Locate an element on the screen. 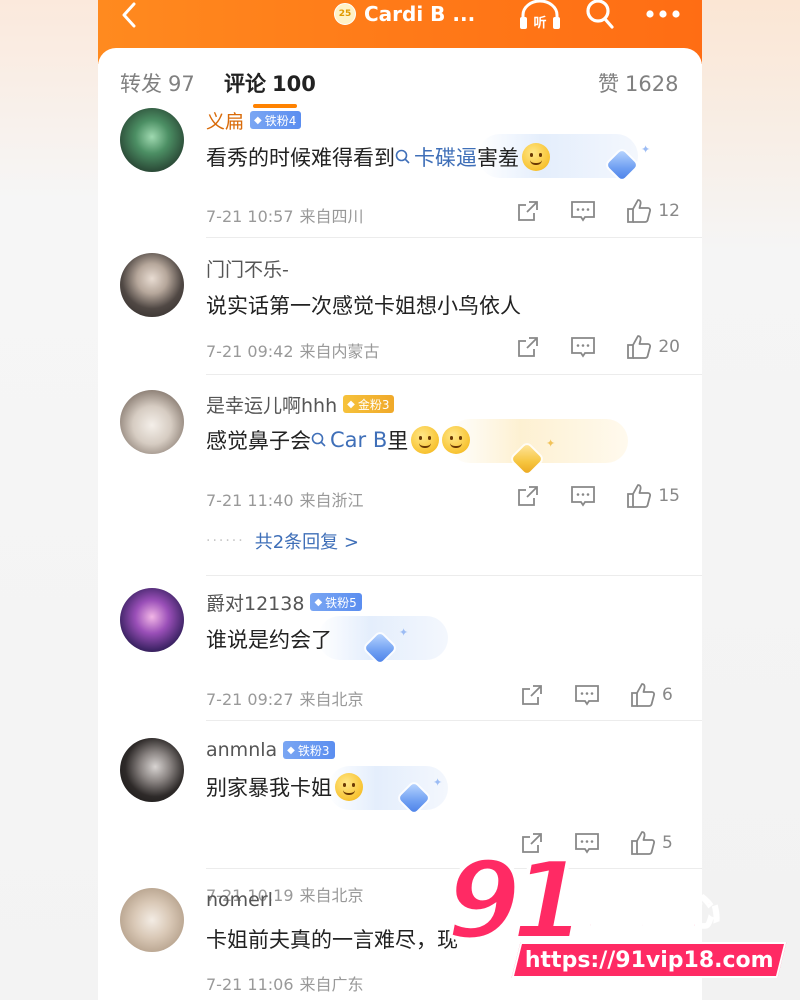  tab-repost-count: 97 is located at coordinates (181, 84).